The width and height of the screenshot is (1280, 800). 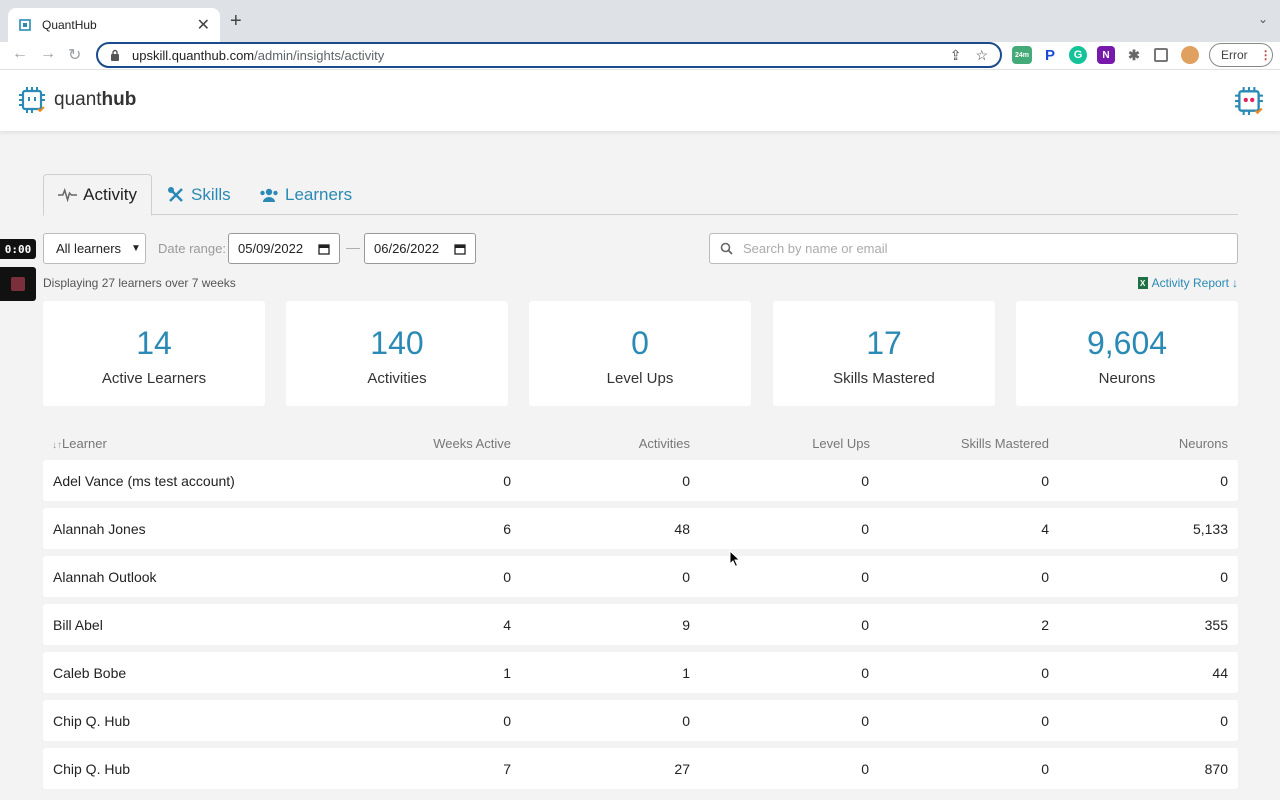 What do you see at coordinates (68, 195) in the screenshot?
I see `pulse-icon` at bounding box center [68, 195].